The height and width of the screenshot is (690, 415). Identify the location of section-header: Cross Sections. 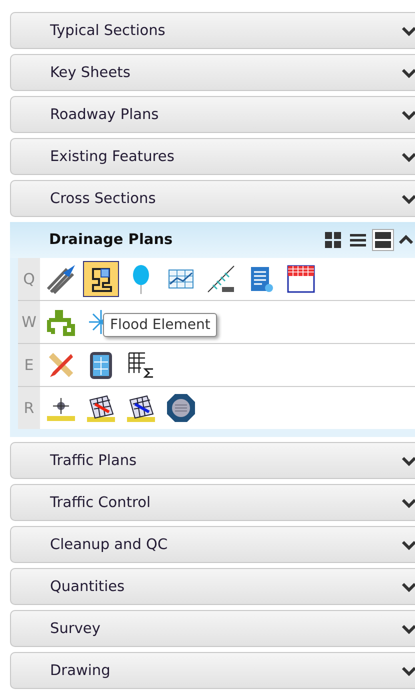
(212, 198).